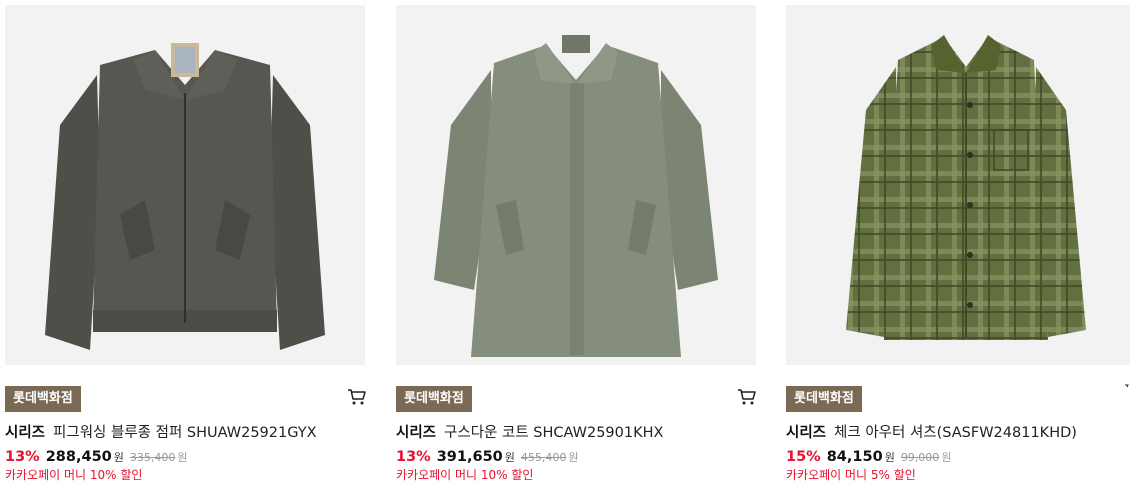 This screenshot has height=492, width=1130. What do you see at coordinates (920, 457) in the screenshot?
I see `original-price: 99,000` at bounding box center [920, 457].